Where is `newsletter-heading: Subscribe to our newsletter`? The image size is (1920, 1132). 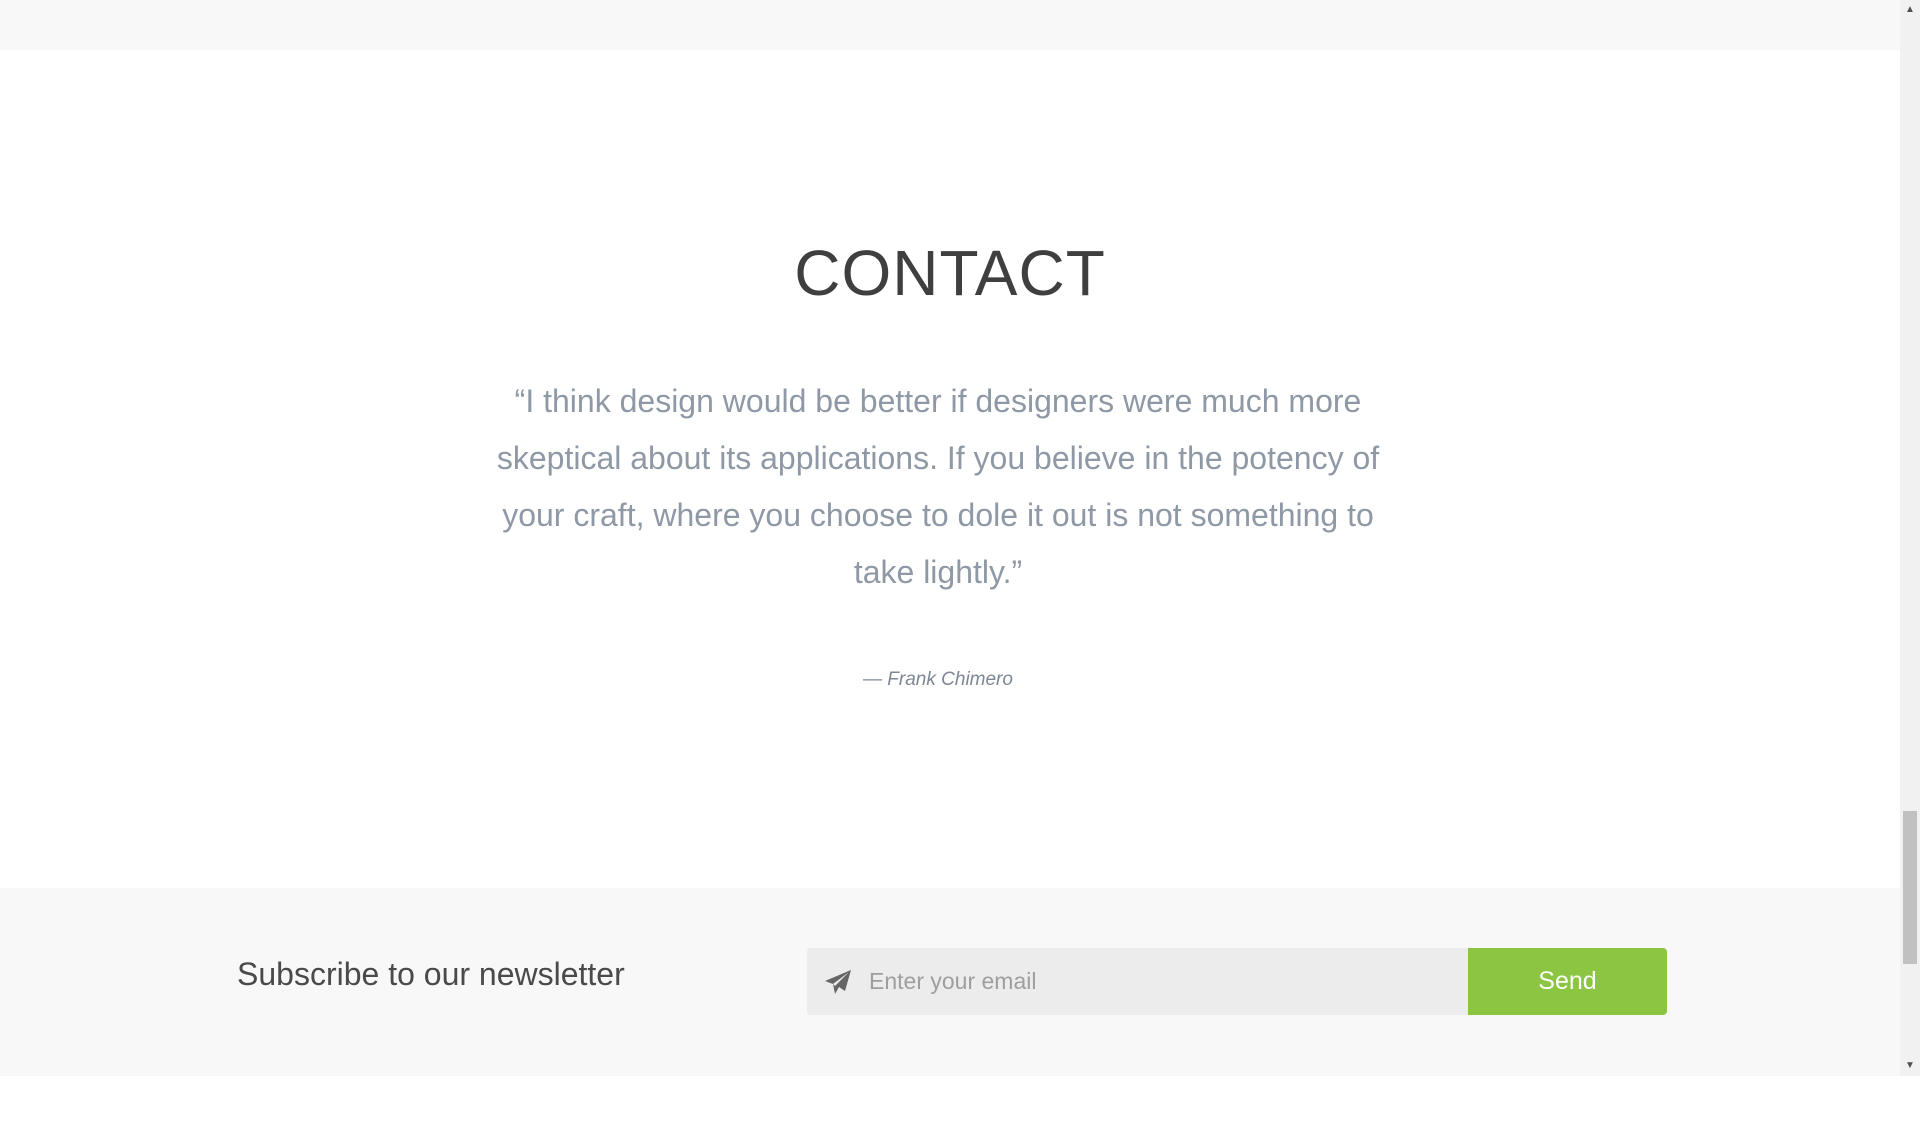 newsletter-heading: Subscribe to our newsletter is located at coordinates (431, 974).